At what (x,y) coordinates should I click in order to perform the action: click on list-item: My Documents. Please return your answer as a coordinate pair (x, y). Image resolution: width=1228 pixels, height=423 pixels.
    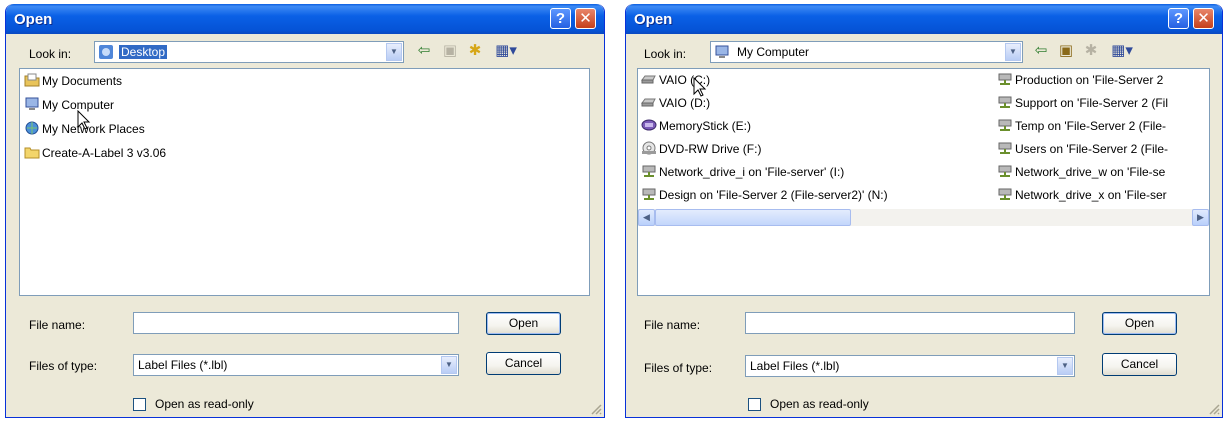
    Looking at the image, I should click on (73, 81).